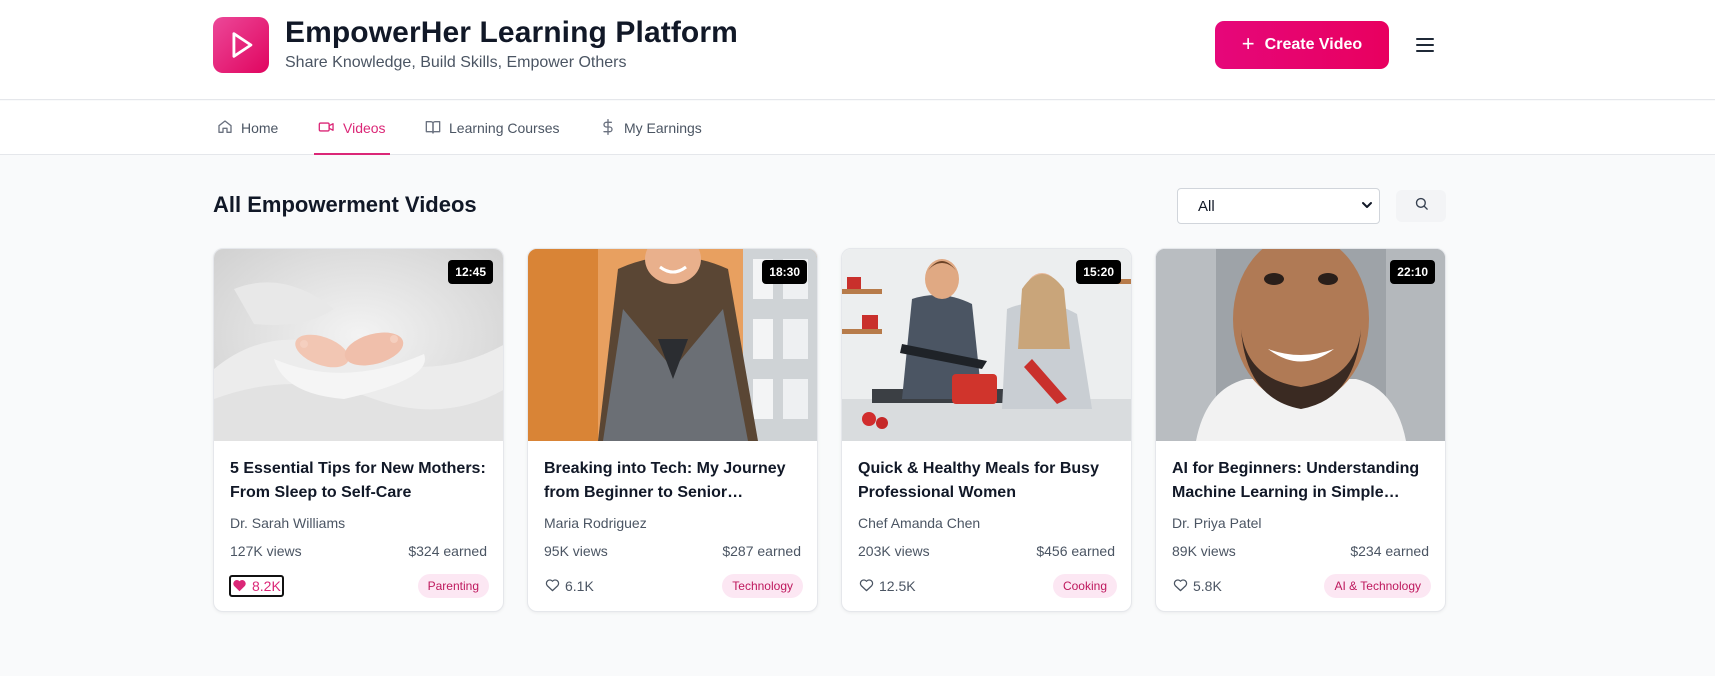 This screenshot has height=676, width=1715. What do you see at coordinates (260, 128) in the screenshot?
I see `nav-item-label: Home` at bounding box center [260, 128].